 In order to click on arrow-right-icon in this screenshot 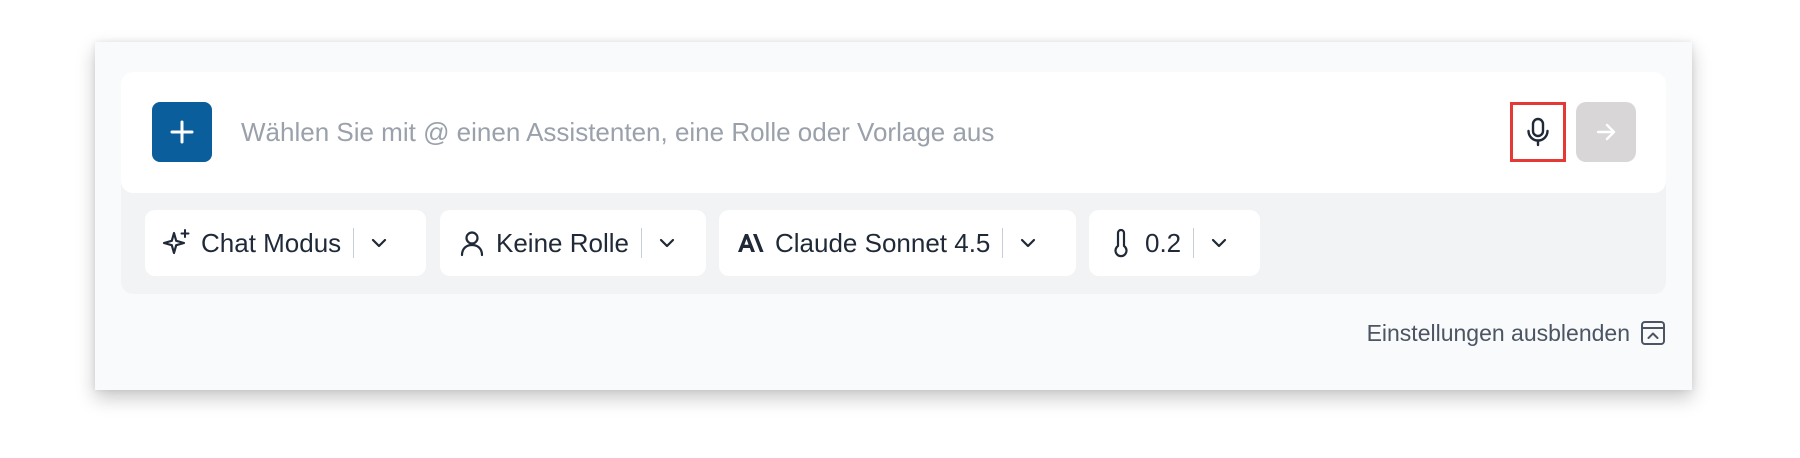, I will do `click(1606, 132)`.